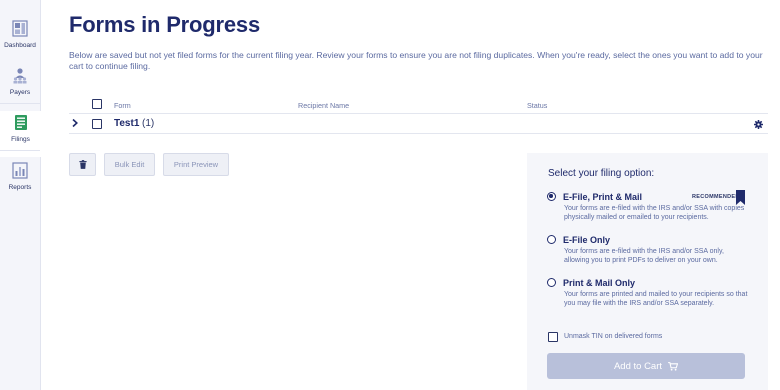  I want to click on payers-icon, so click(20, 76).